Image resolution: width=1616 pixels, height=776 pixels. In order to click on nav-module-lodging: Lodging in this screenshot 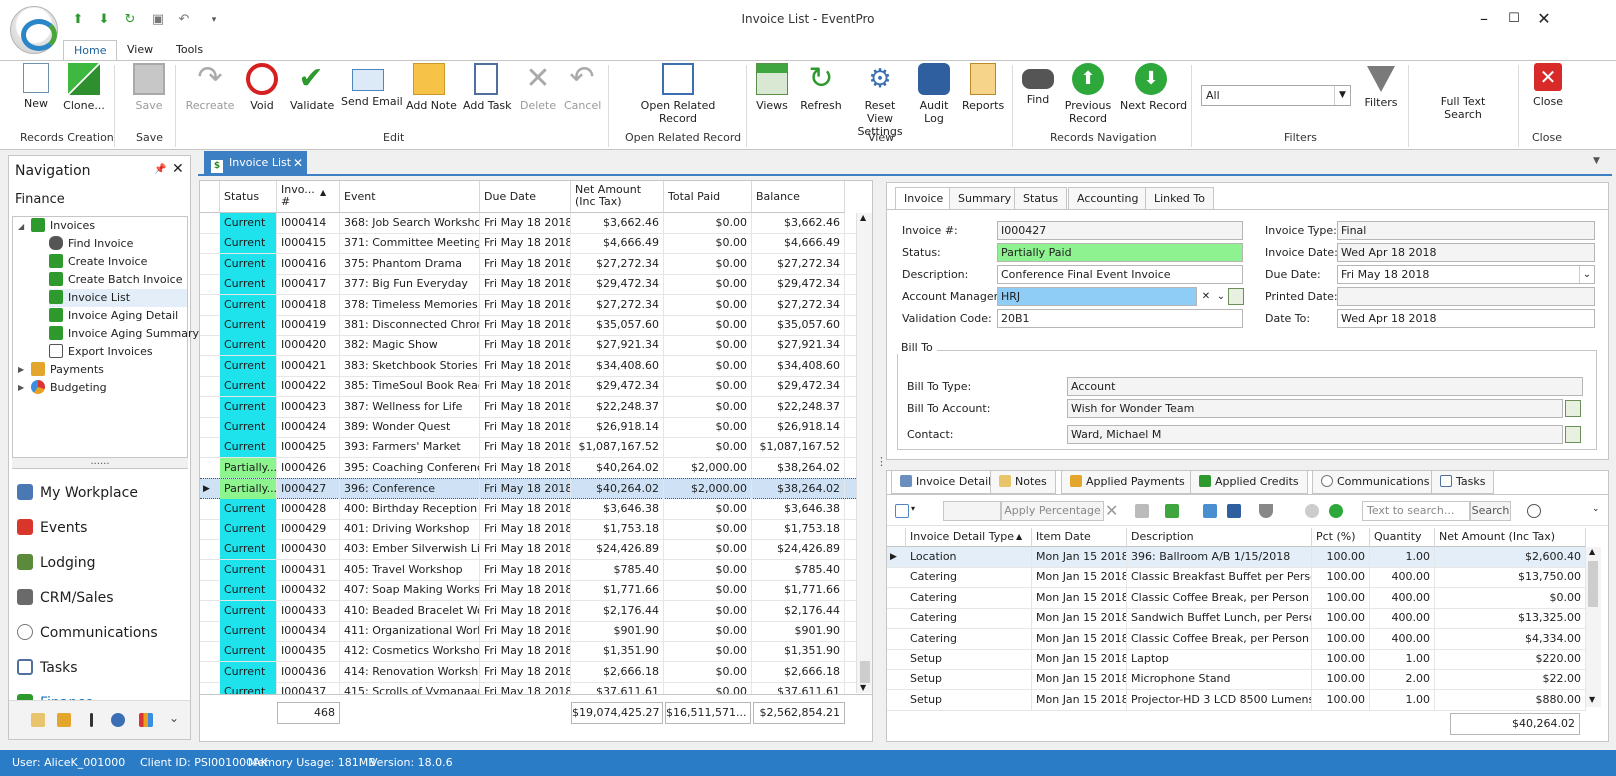, I will do `click(56, 563)`.